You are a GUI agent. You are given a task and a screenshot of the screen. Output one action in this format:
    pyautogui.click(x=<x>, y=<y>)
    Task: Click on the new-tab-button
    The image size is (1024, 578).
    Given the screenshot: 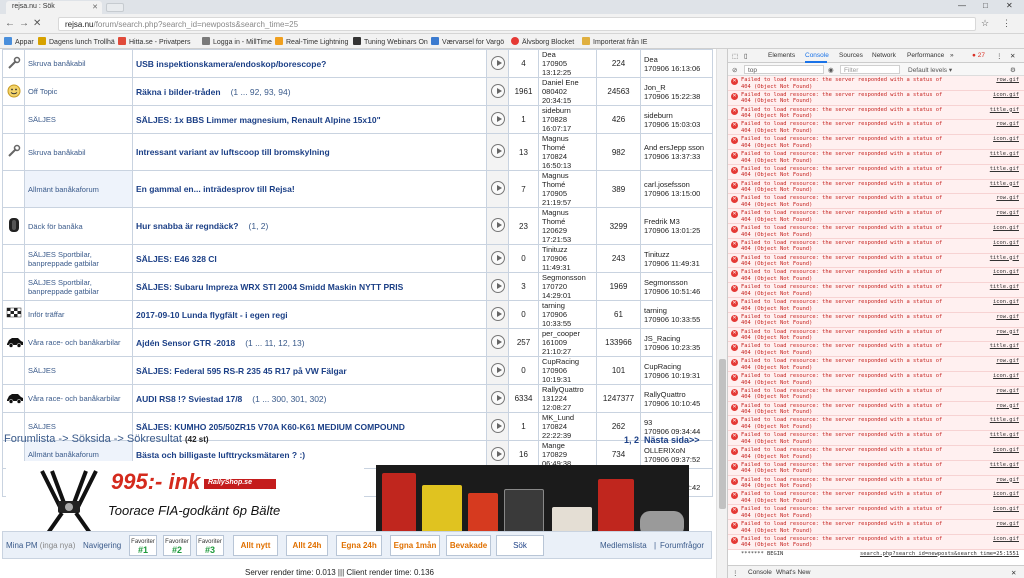 What is the action you would take?
    pyautogui.click(x=115, y=7)
    